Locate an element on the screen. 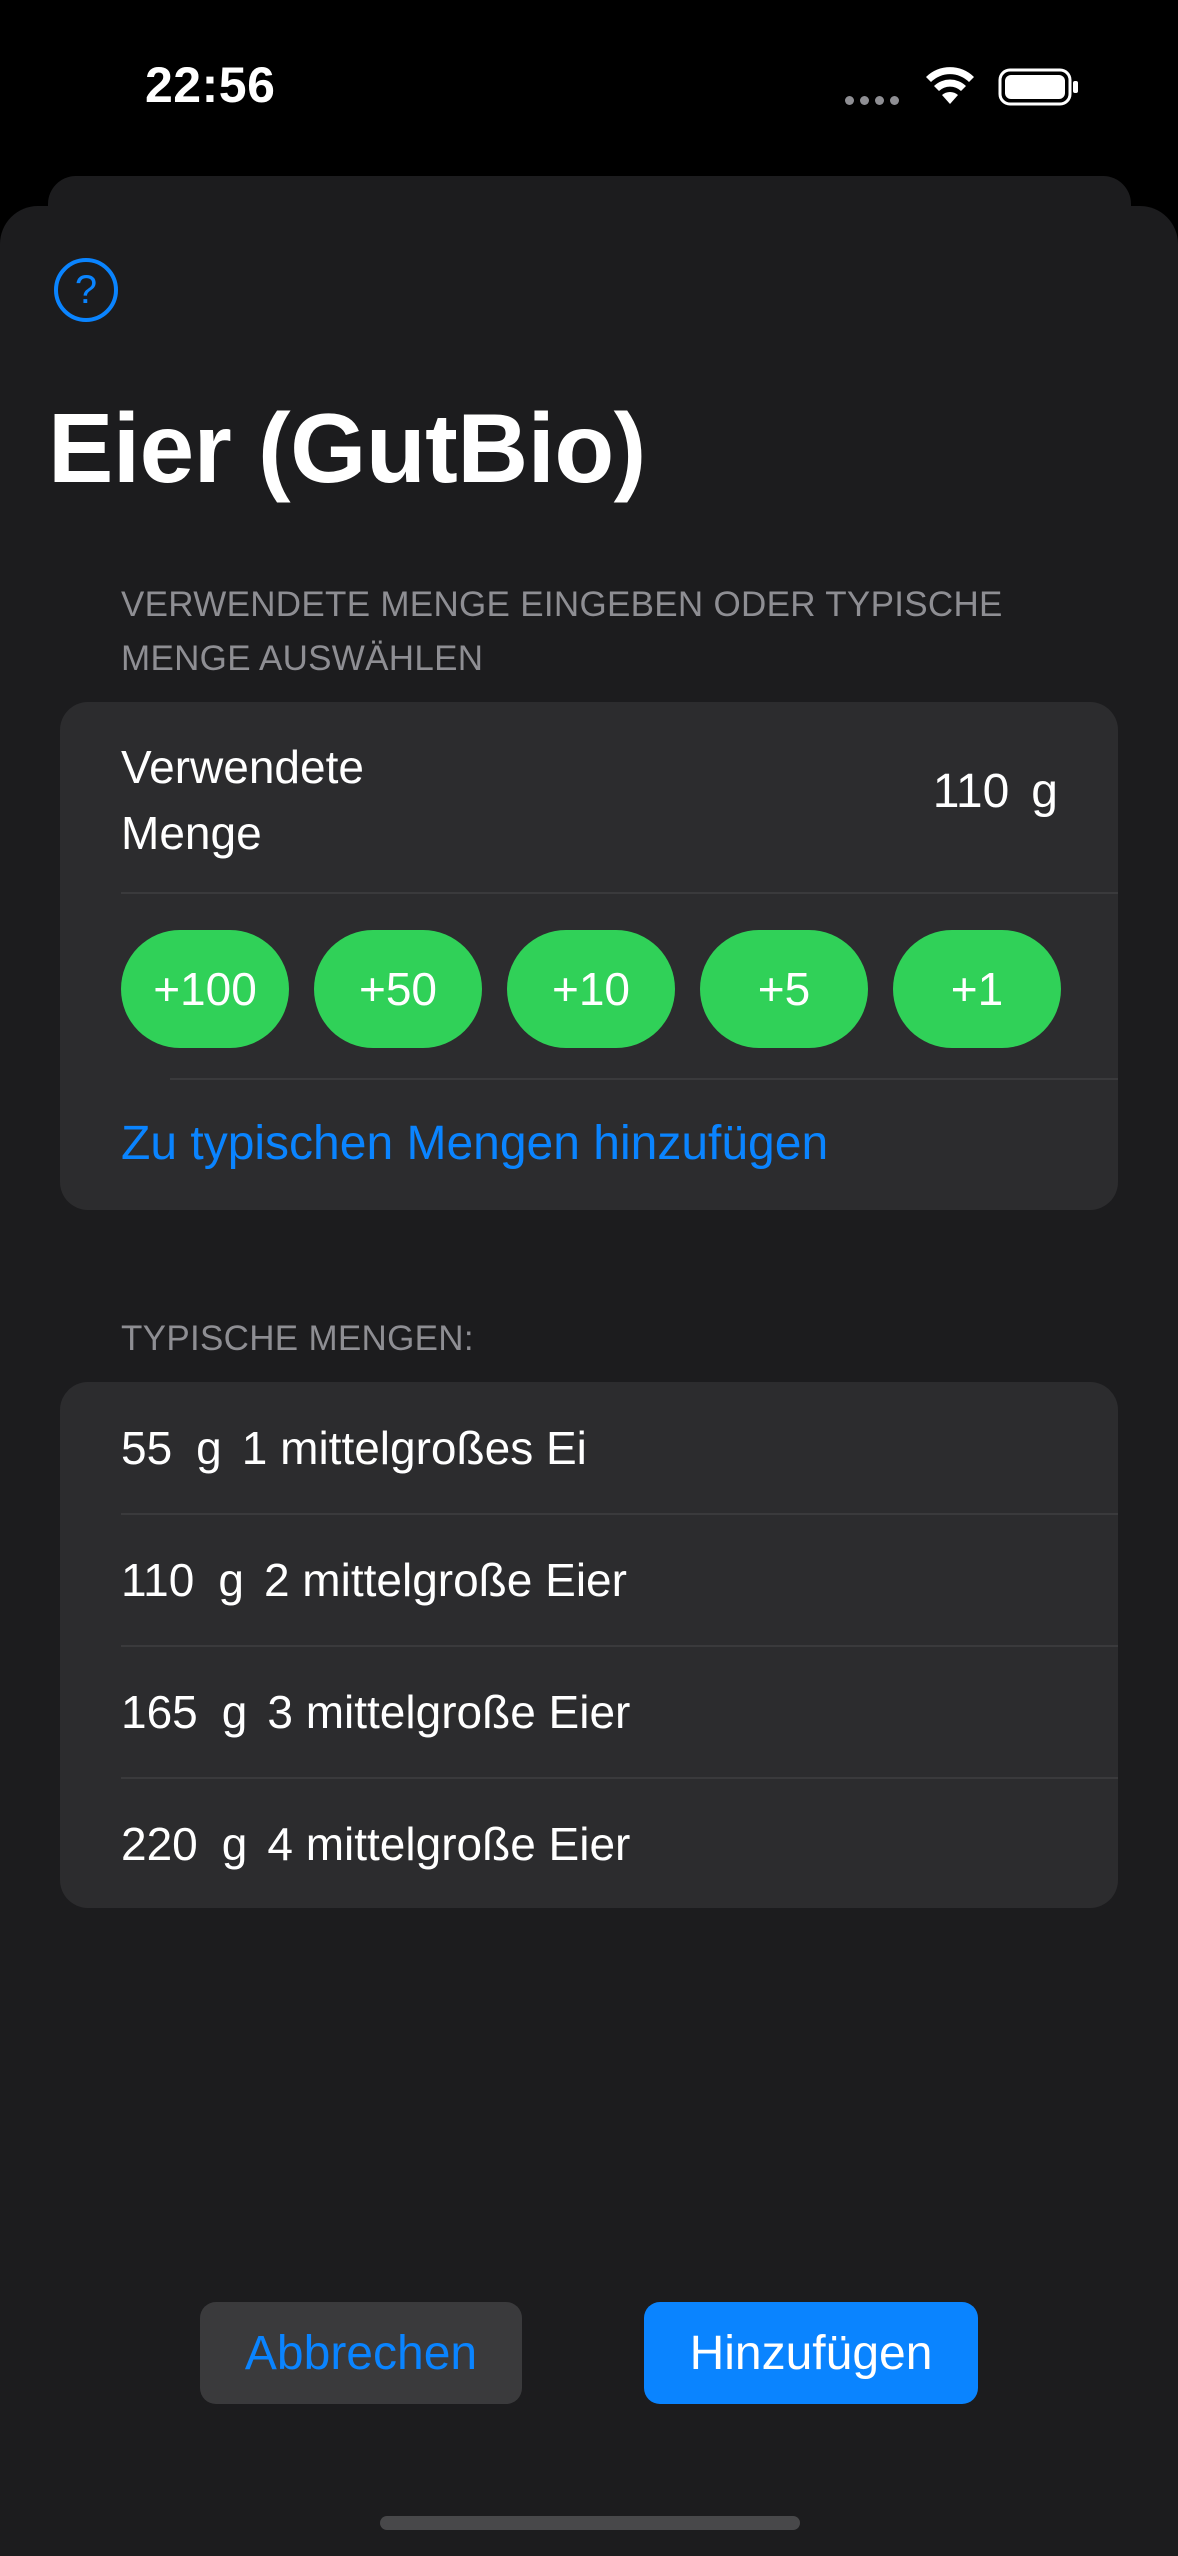 The image size is (1178, 2556). amount-label: Verwendete Menge is located at coordinates (242, 800).